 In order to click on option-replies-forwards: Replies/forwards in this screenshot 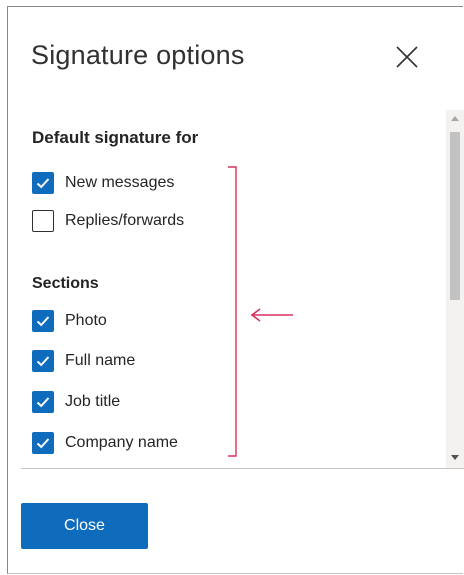, I will do `click(108, 221)`.